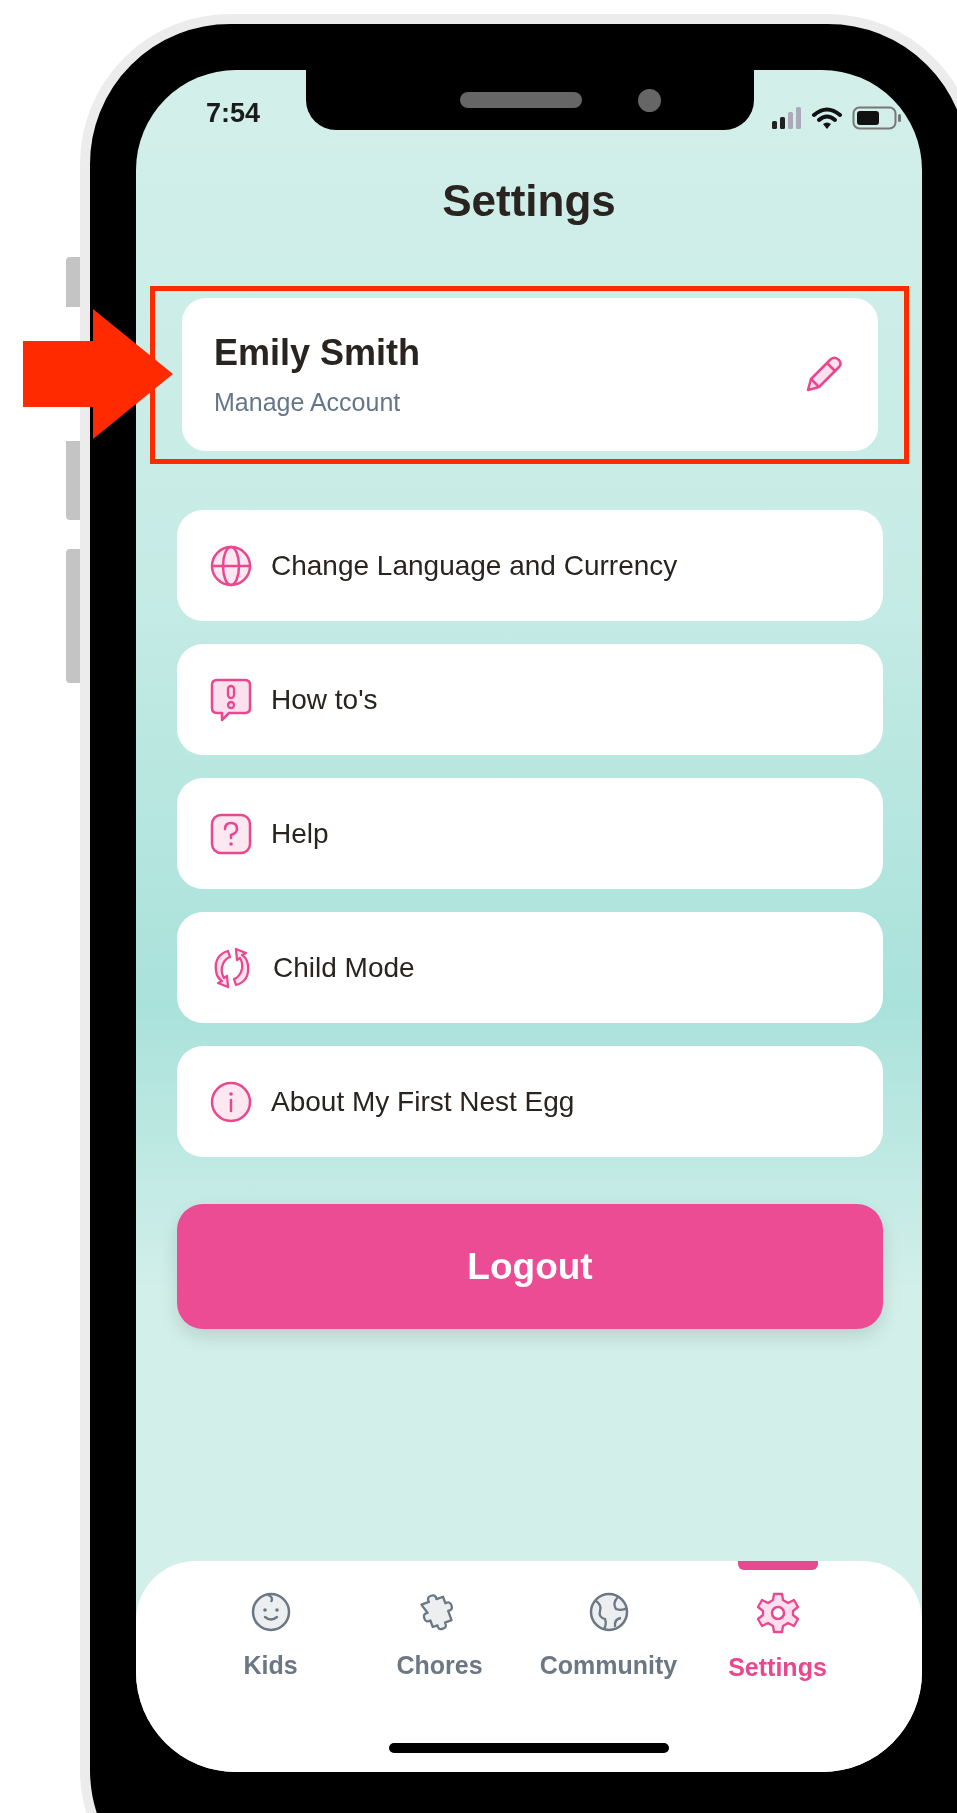  What do you see at coordinates (344, 967) in the screenshot?
I see `menu-item-label: Child Mode` at bounding box center [344, 967].